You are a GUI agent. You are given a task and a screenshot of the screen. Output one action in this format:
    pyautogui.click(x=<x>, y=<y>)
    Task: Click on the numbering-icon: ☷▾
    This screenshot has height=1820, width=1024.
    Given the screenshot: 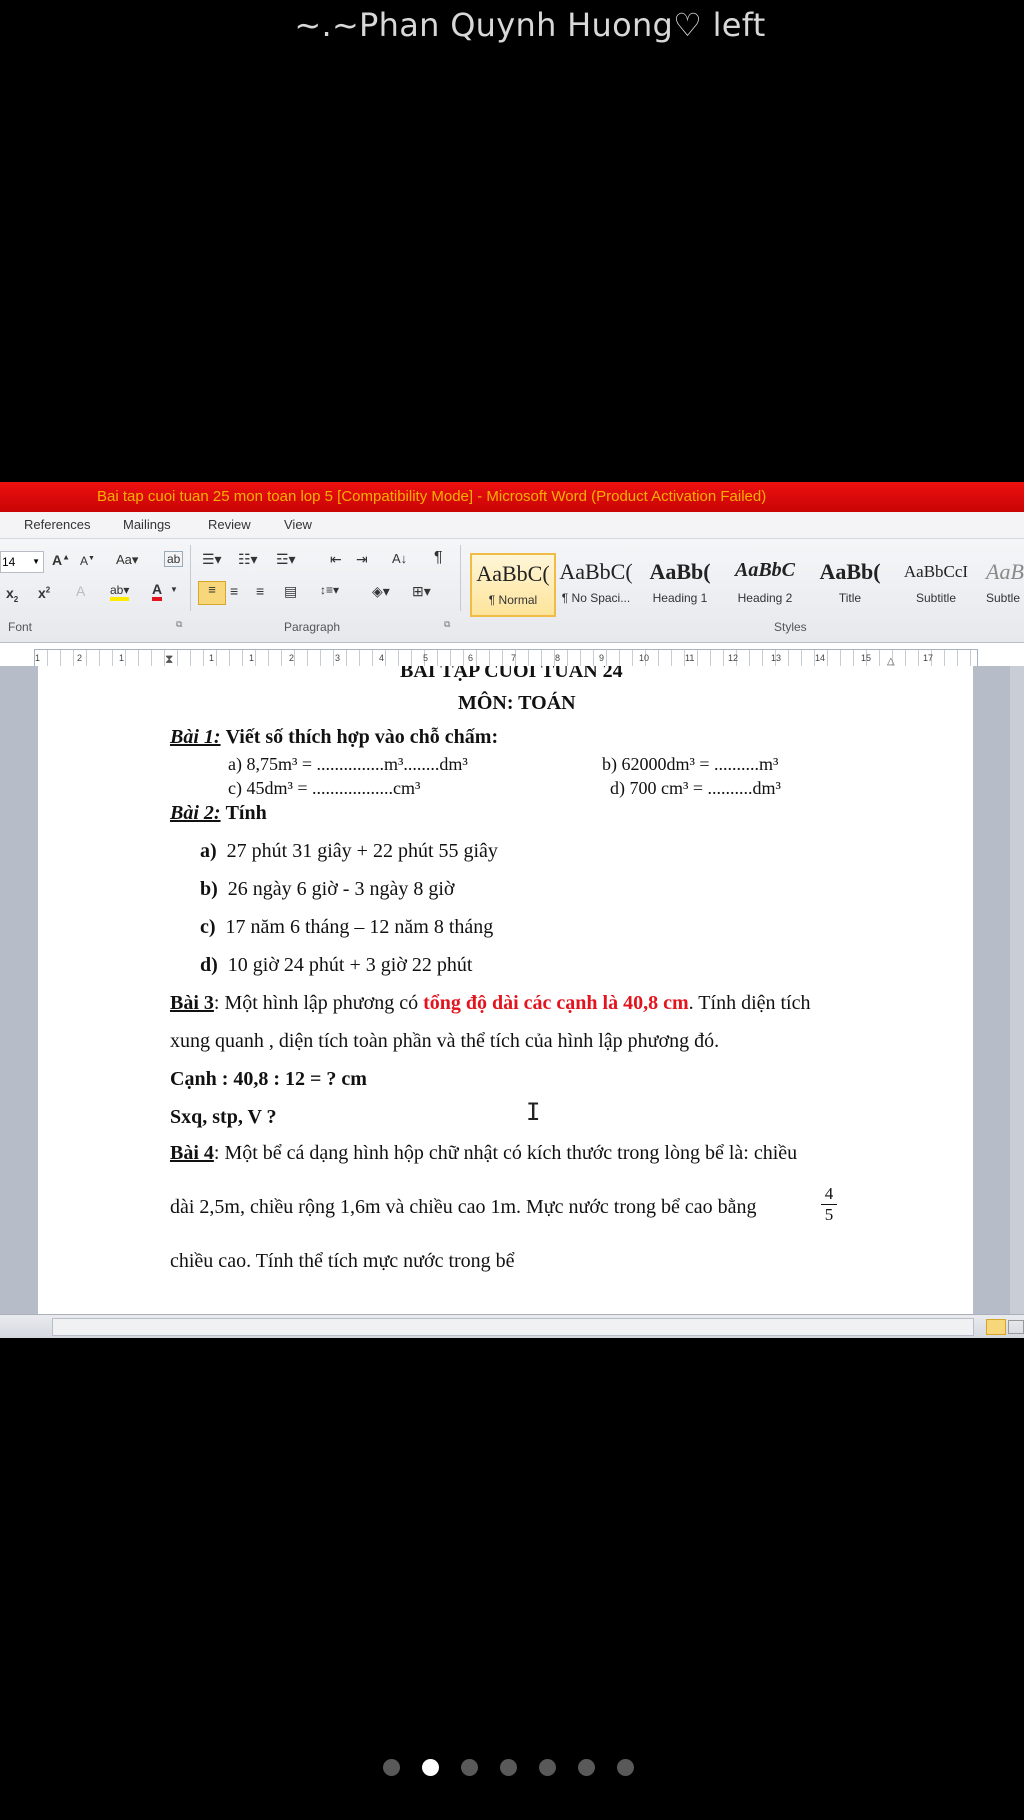 What is the action you would take?
    pyautogui.click(x=248, y=559)
    